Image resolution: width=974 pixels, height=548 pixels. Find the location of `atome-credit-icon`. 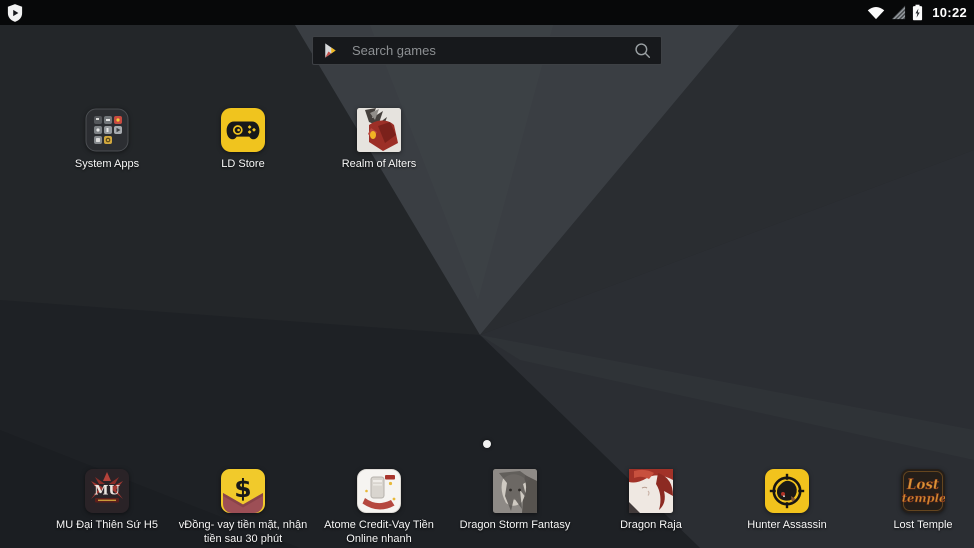

atome-credit-icon is located at coordinates (379, 491).